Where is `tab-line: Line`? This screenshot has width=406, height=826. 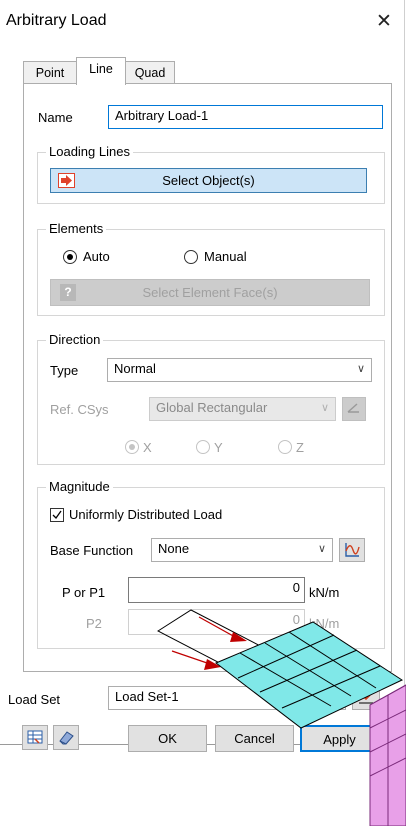 tab-line: Line is located at coordinates (101, 71).